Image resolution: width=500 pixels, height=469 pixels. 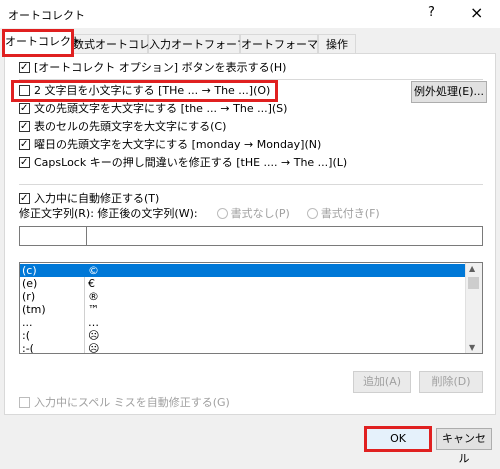 What do you see at coordinates (243, 309) in the screenshot?
I see `list-item: (tm) ™` at bounding box center [243, 309].